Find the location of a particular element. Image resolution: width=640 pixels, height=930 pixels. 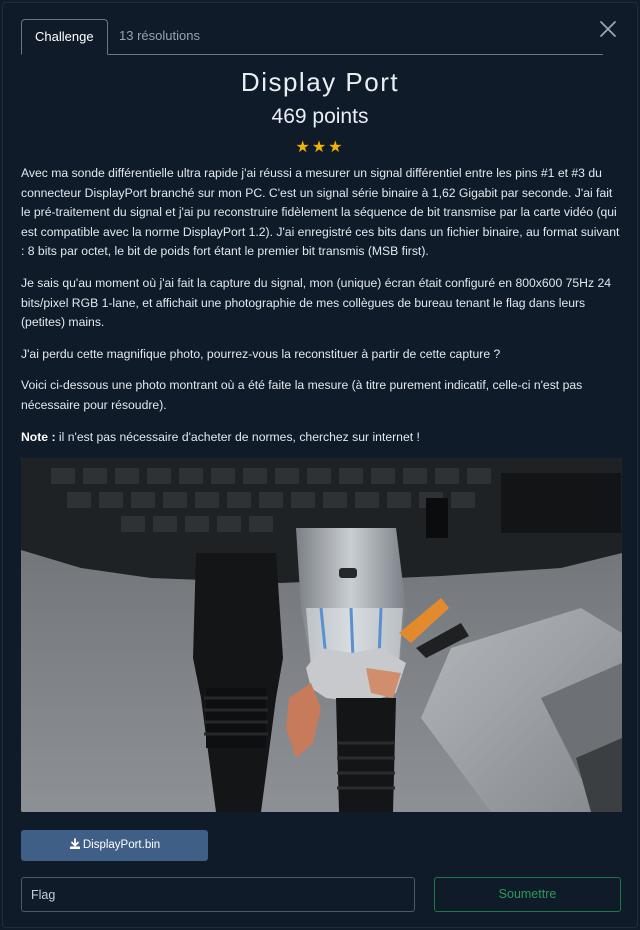

download-label: DisplayPort.bin is located at coordinates (121, 845).